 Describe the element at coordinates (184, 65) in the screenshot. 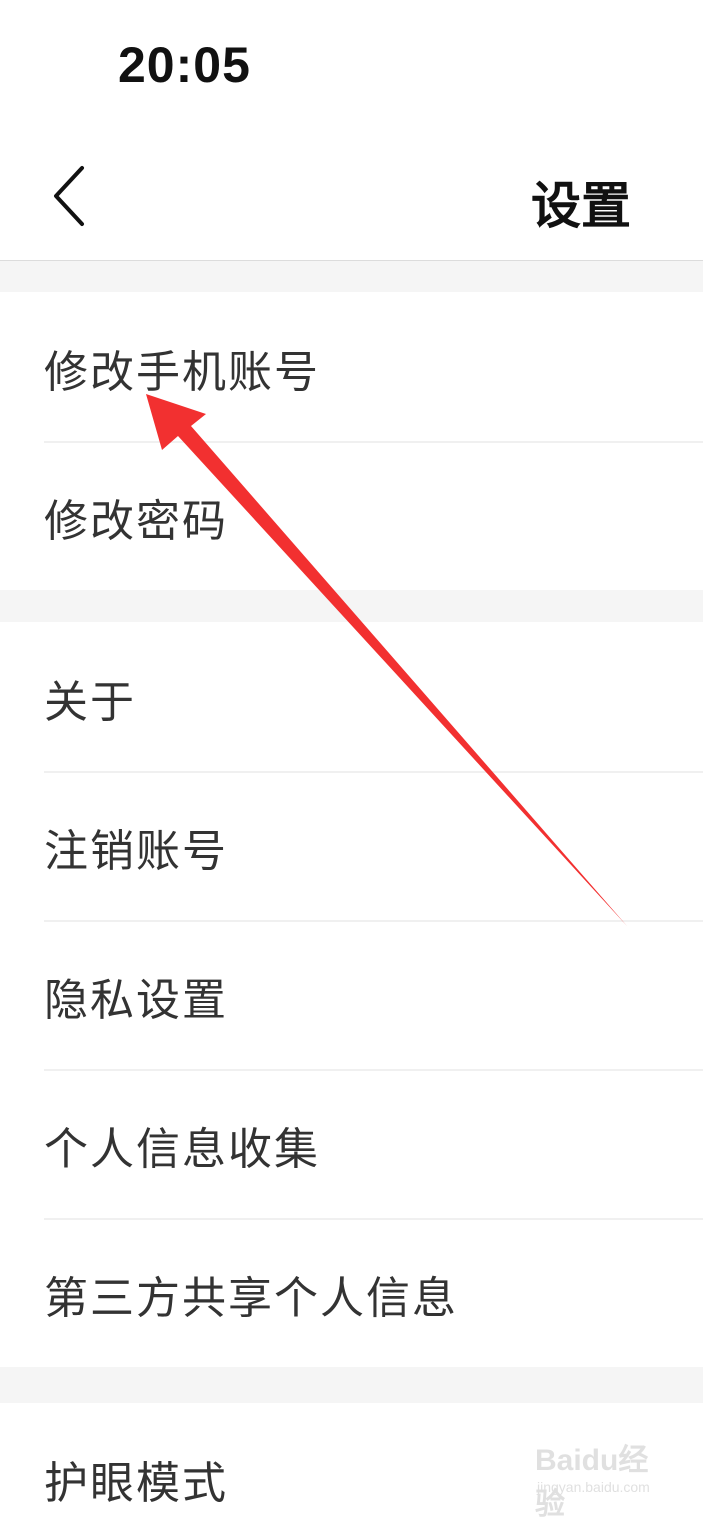

I see `status-time: 20:05` at that location.